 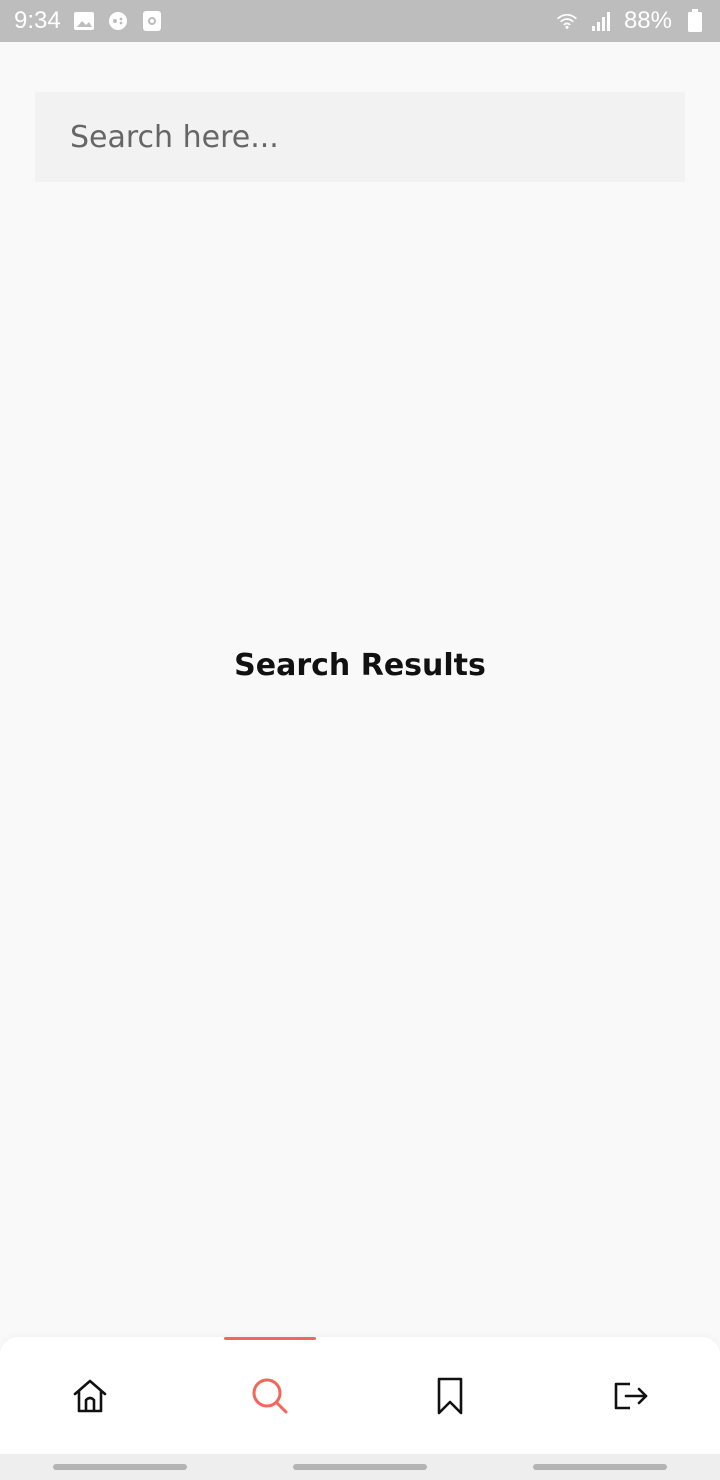 I want to click on bookmark-icon, so click(x=450, y=1396).